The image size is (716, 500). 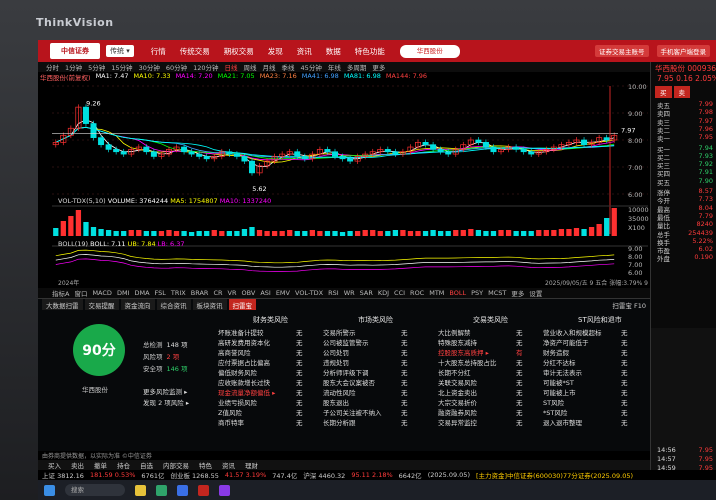 I want to click on risk-row: 商币特率, so click(x=231, y=422).